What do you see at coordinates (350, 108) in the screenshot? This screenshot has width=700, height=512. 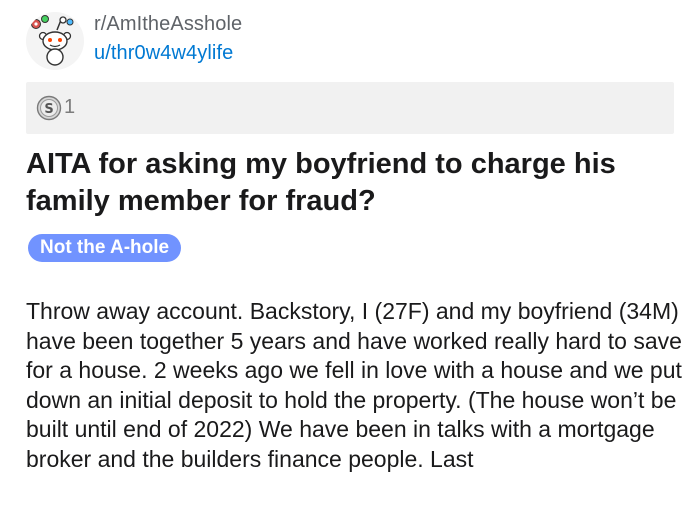 I see `awards-bar: S 1` at bounding box center [350, 108].